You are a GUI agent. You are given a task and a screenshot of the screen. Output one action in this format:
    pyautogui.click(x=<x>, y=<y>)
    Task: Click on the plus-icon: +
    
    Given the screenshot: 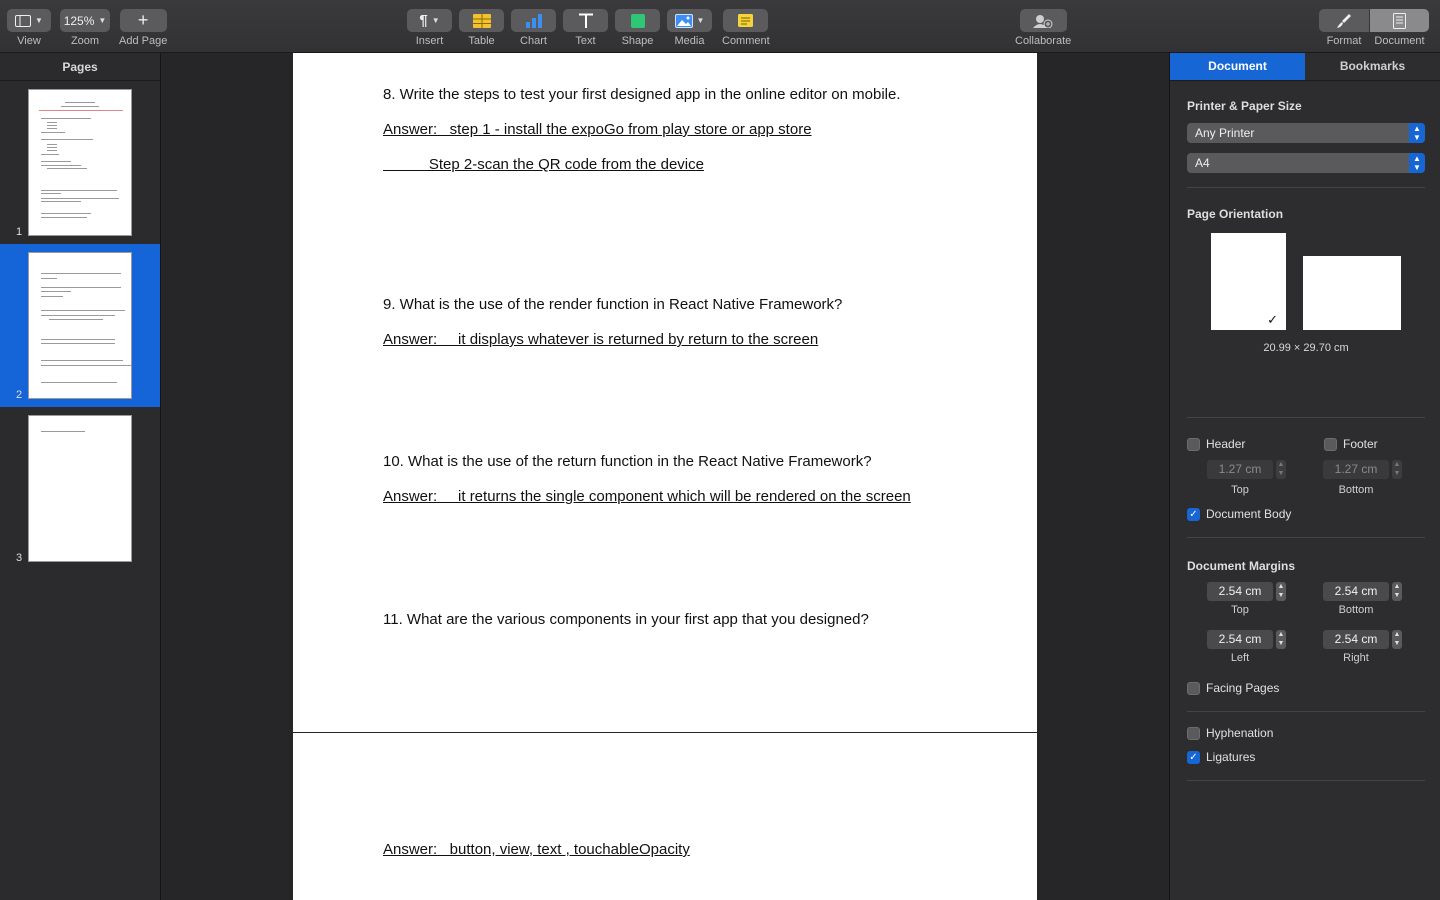 What is the action you would take?
    pyautogui.click(x=143, y=20)
    